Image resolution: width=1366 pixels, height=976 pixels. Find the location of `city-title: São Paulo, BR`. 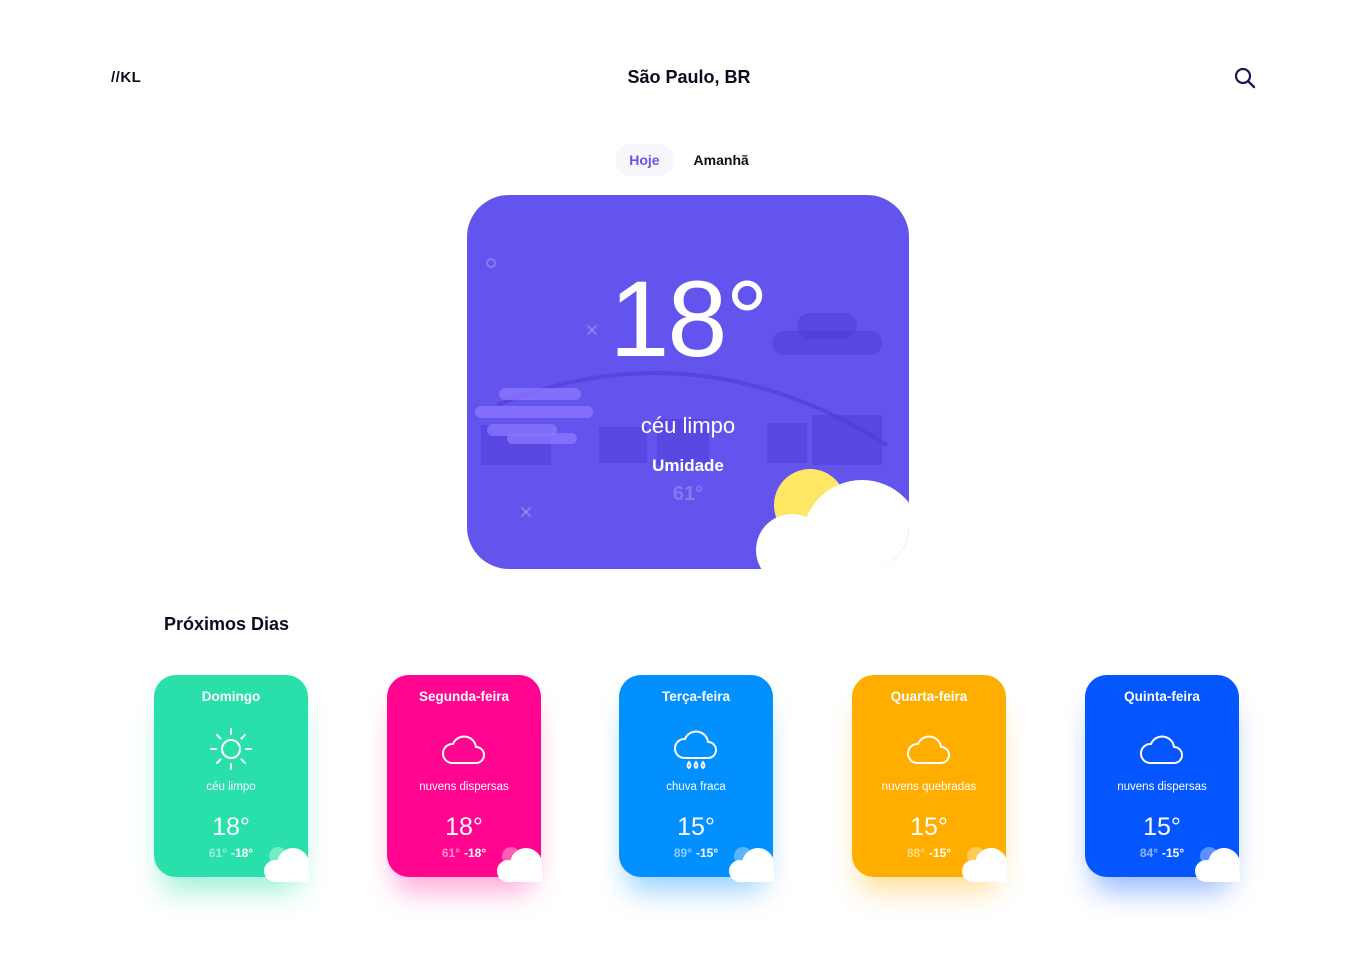

city-title: São Paulo, BR is located at coordinates (689, 77).